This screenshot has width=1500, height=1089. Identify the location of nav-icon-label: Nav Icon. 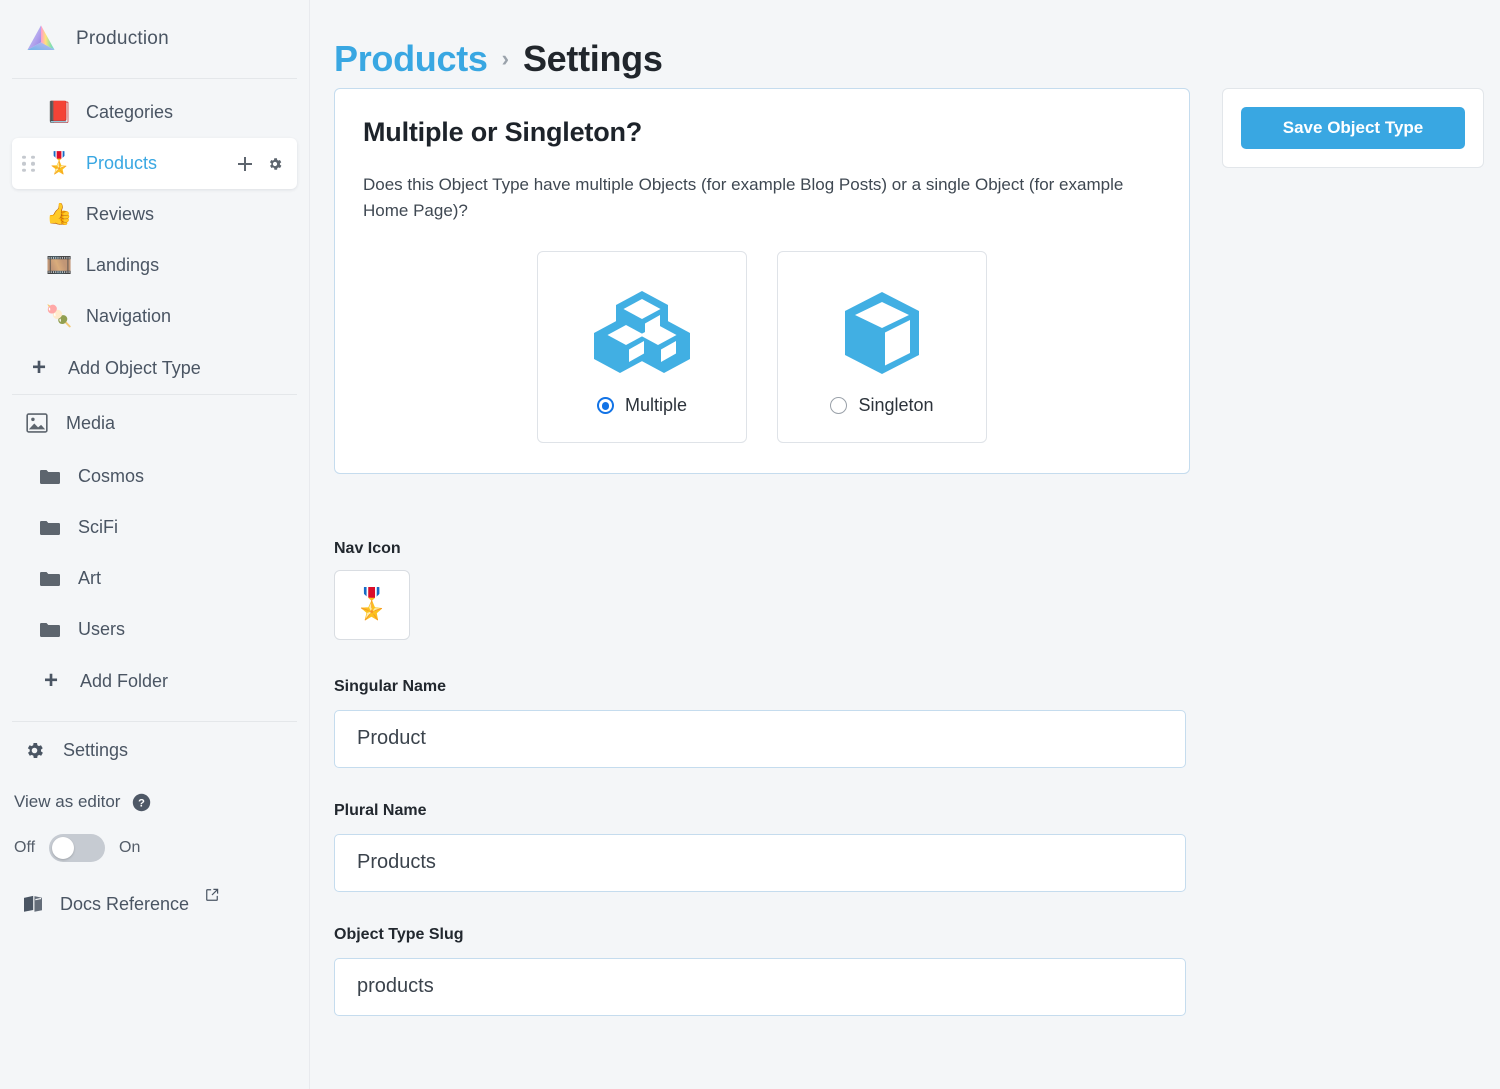
(367, 548).